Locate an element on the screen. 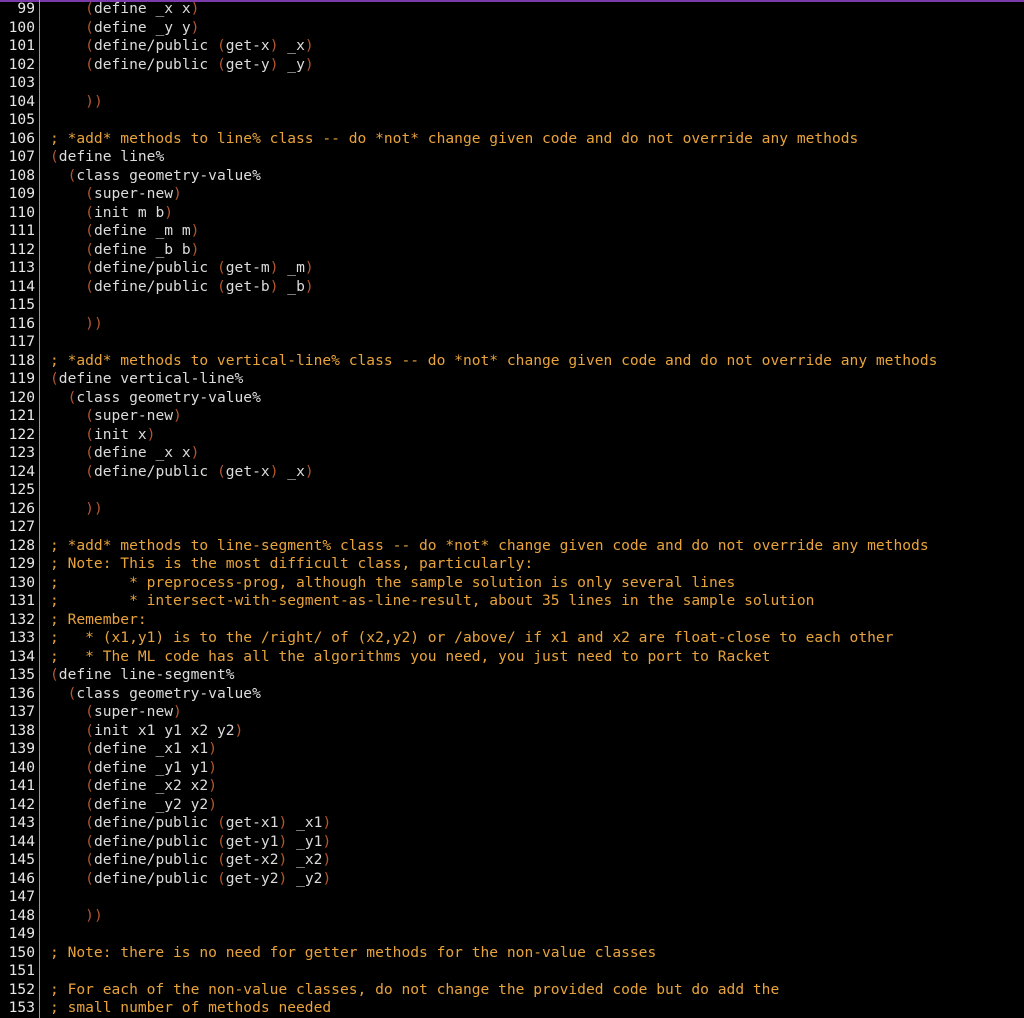  code-text: (define _x x) is located at coordinates (124, 9).